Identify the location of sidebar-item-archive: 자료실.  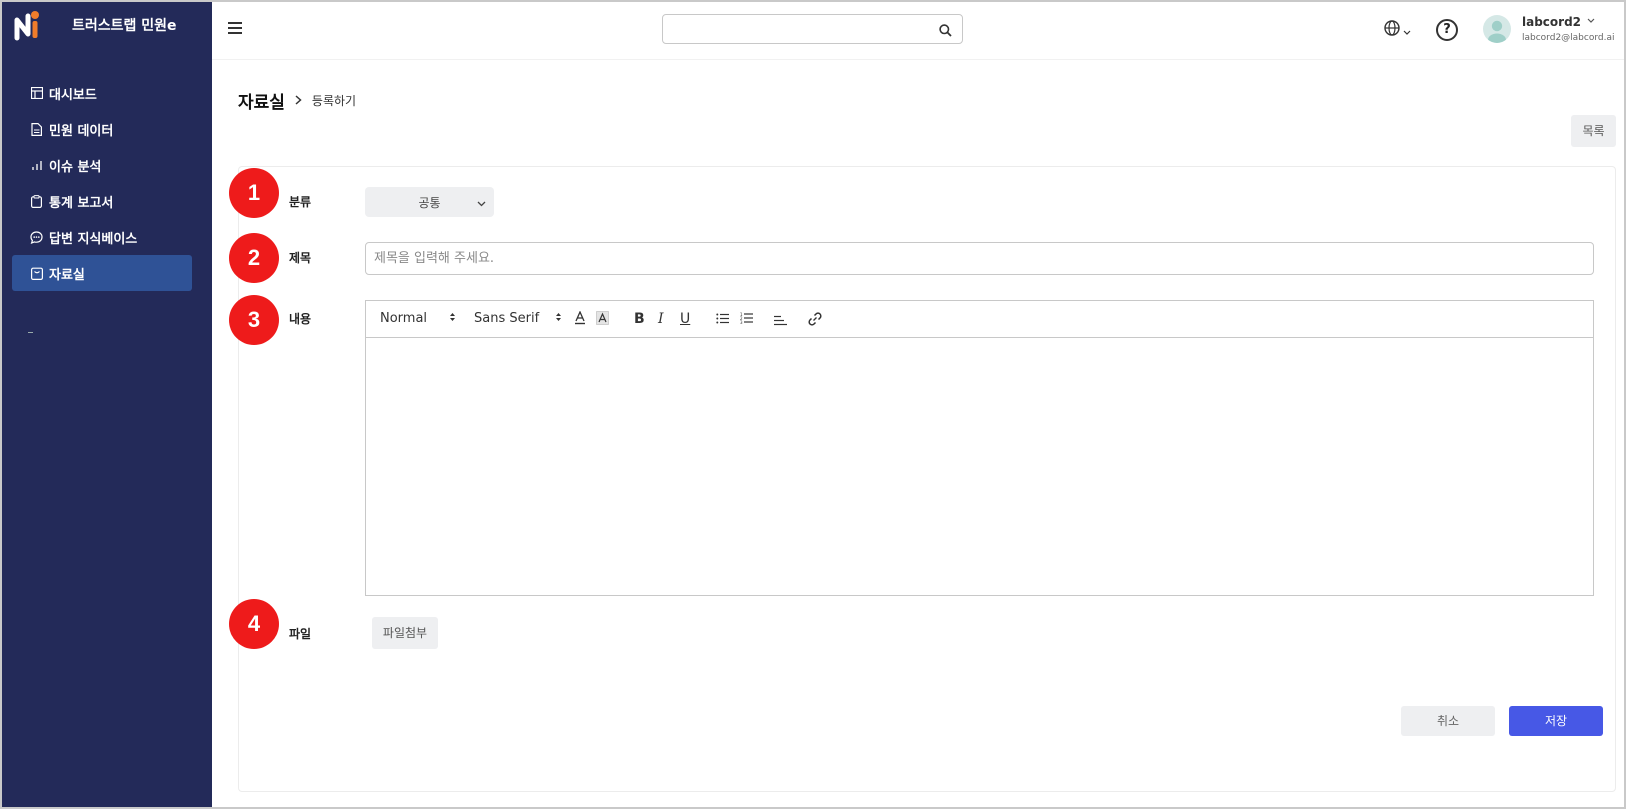
(102, 273).